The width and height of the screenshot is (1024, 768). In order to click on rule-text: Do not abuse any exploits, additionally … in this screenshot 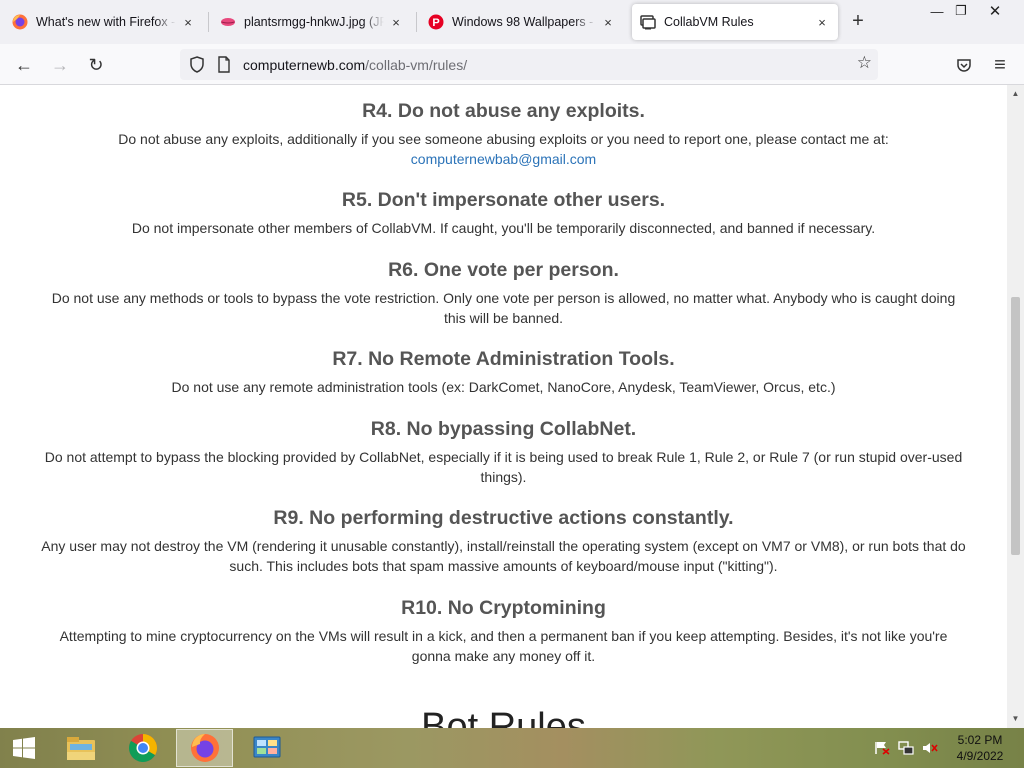, I will do `click(503, 149)`.